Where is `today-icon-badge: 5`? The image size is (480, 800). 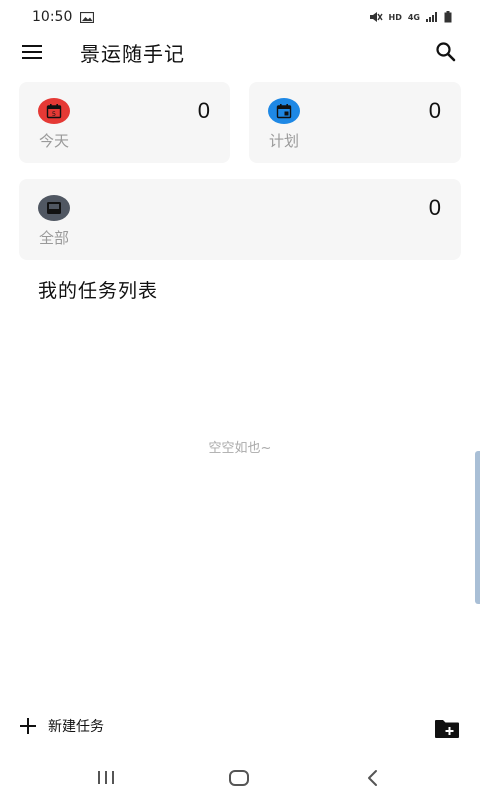
today-icon-badge: 5 is located at coordinates (54, 111).